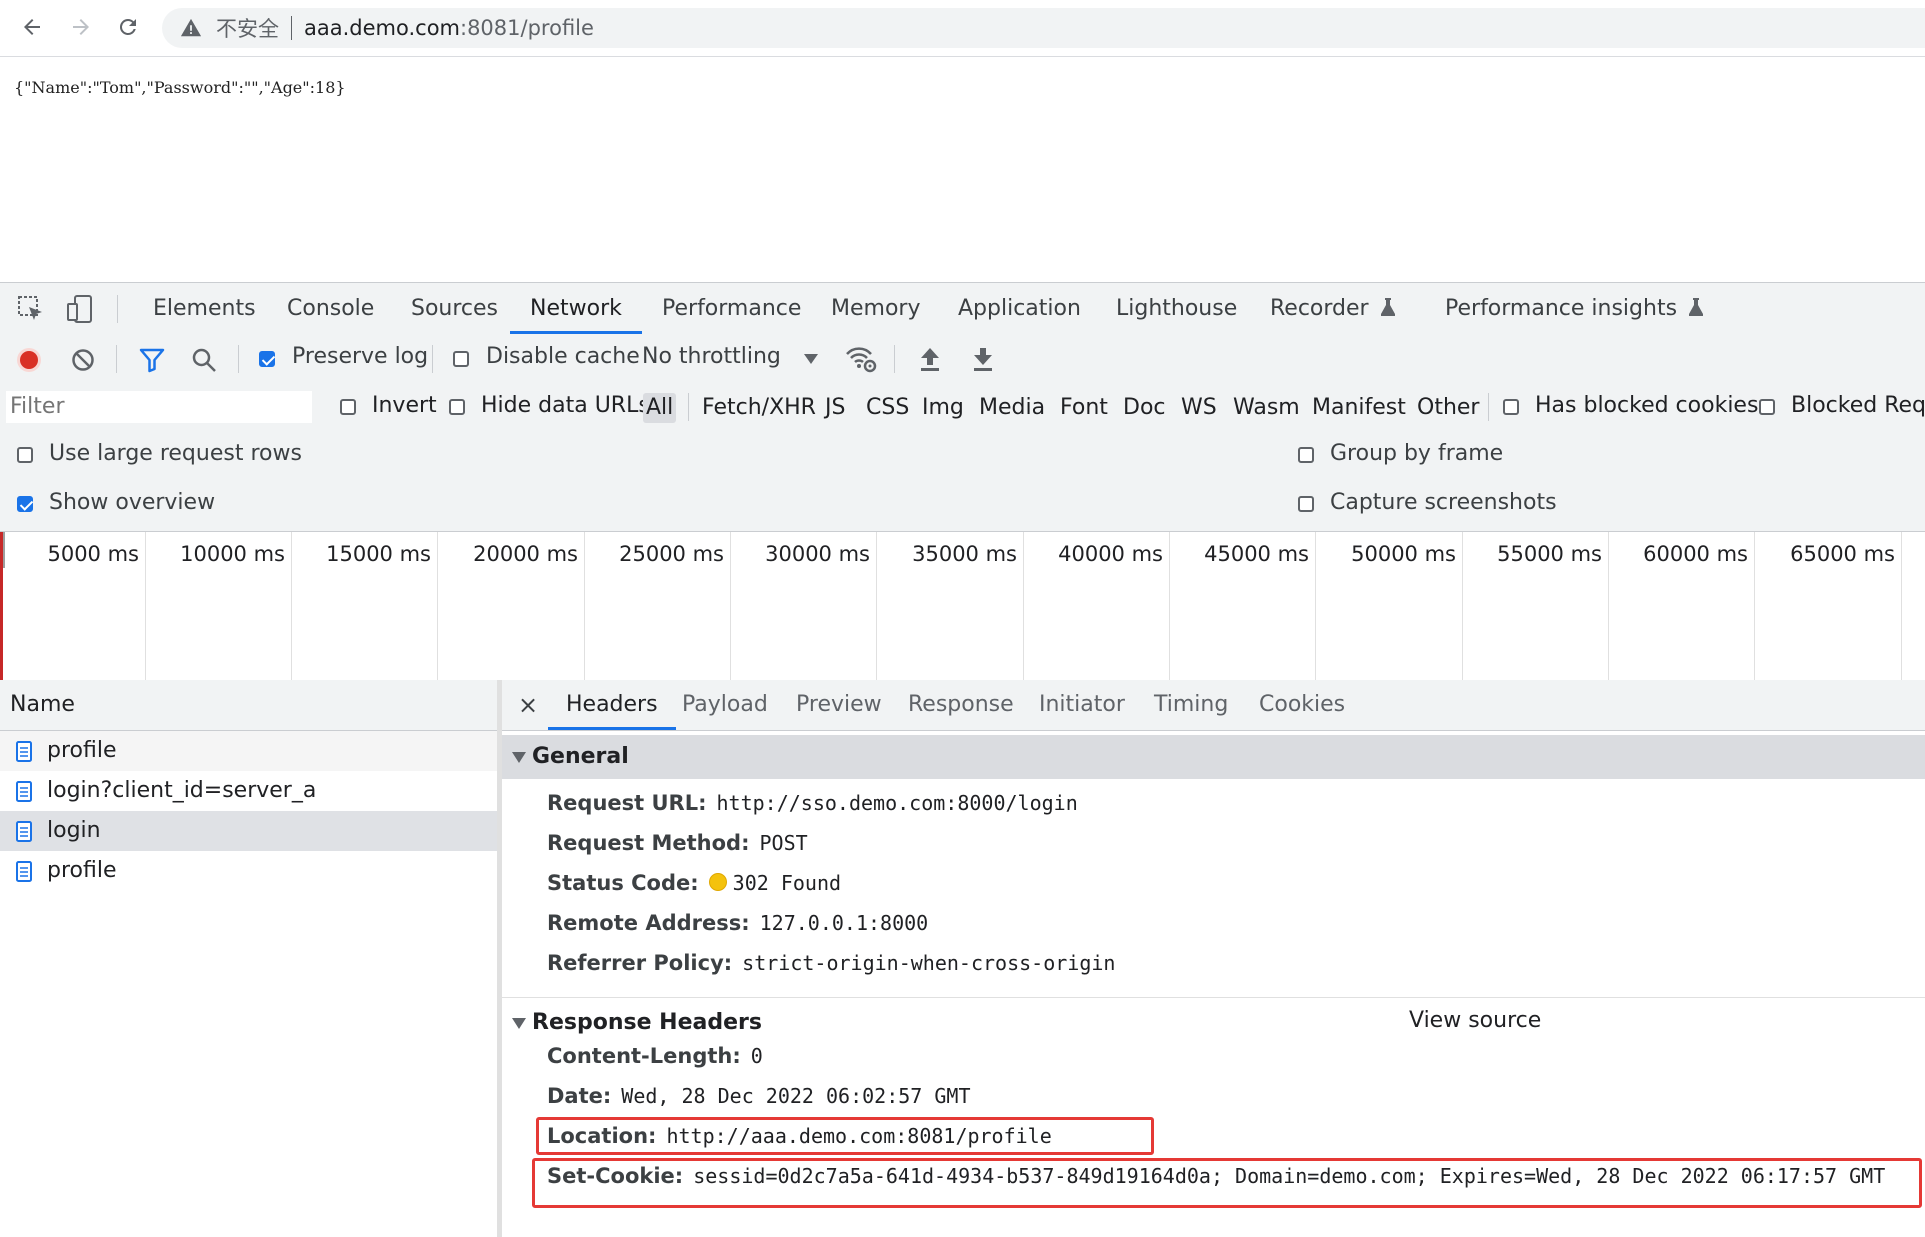  Describe the element at coordinates (1084, 408) in the screenshot. I see `filter-type-font: Font` at that location.